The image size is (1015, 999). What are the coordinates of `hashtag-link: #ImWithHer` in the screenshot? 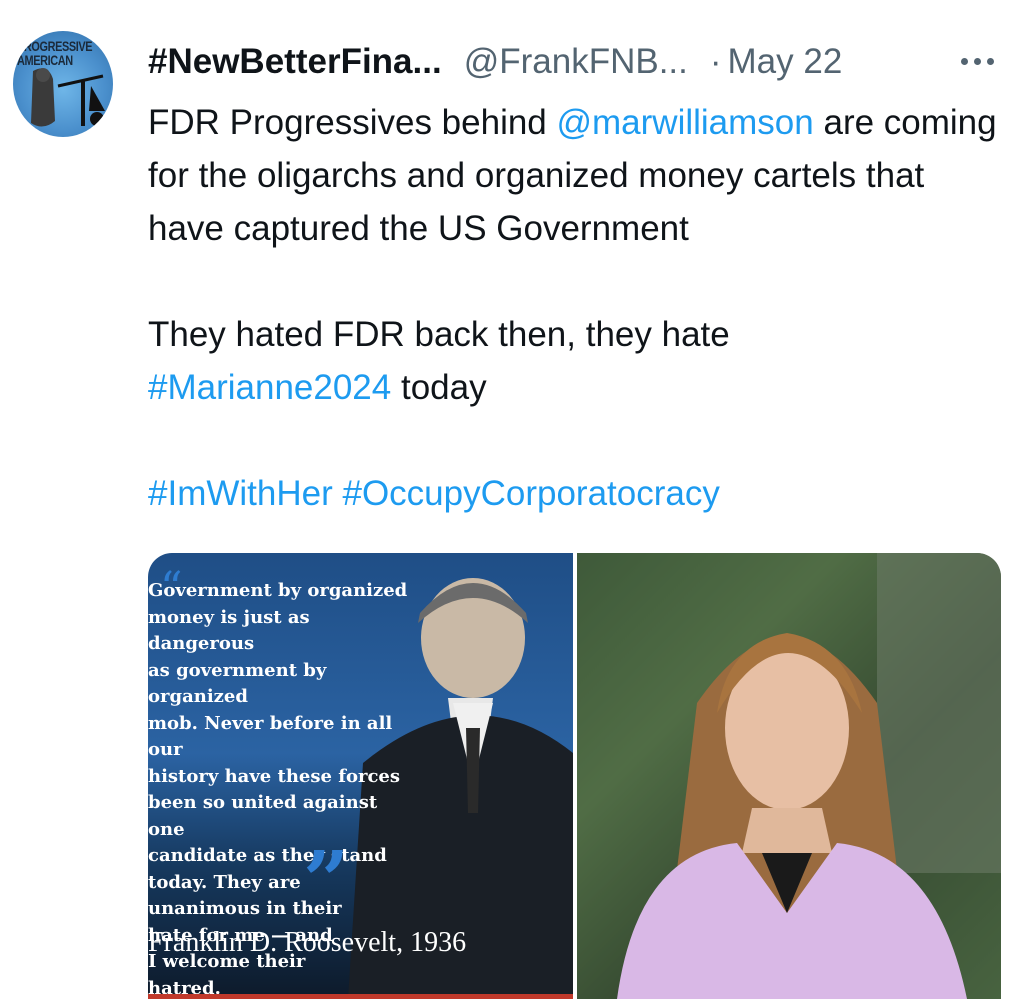 It's located at (240, 493).